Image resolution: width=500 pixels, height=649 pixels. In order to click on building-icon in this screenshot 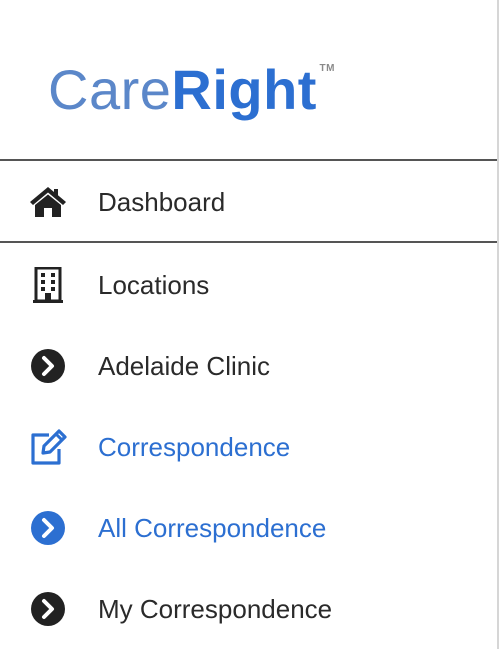, I will do `click(48, 285)`.